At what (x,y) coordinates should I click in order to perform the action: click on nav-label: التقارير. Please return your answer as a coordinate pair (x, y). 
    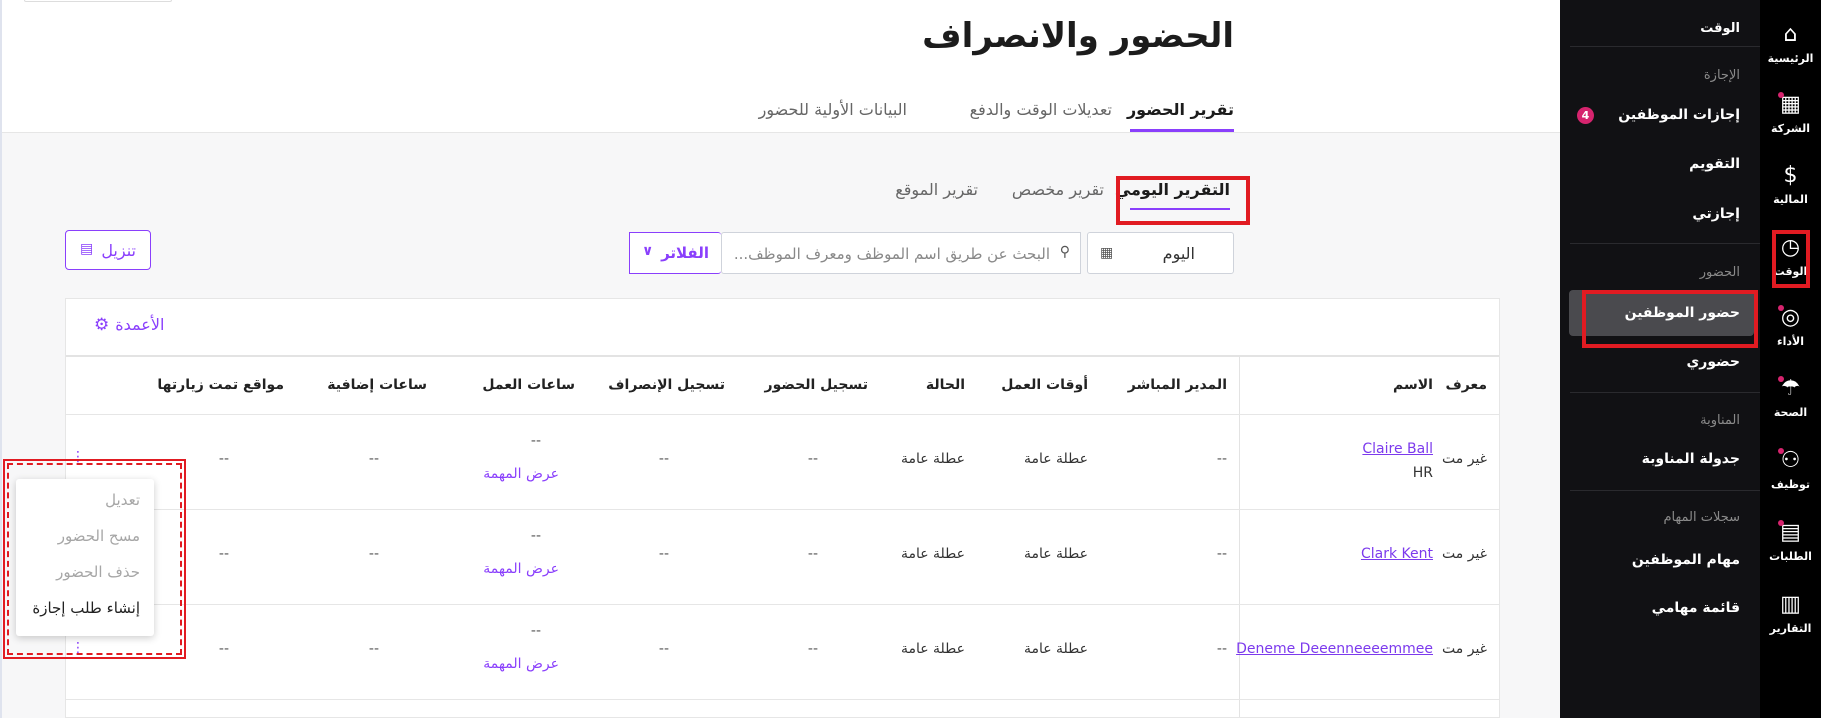
    Looking at the image, I should click on (1790, 628).